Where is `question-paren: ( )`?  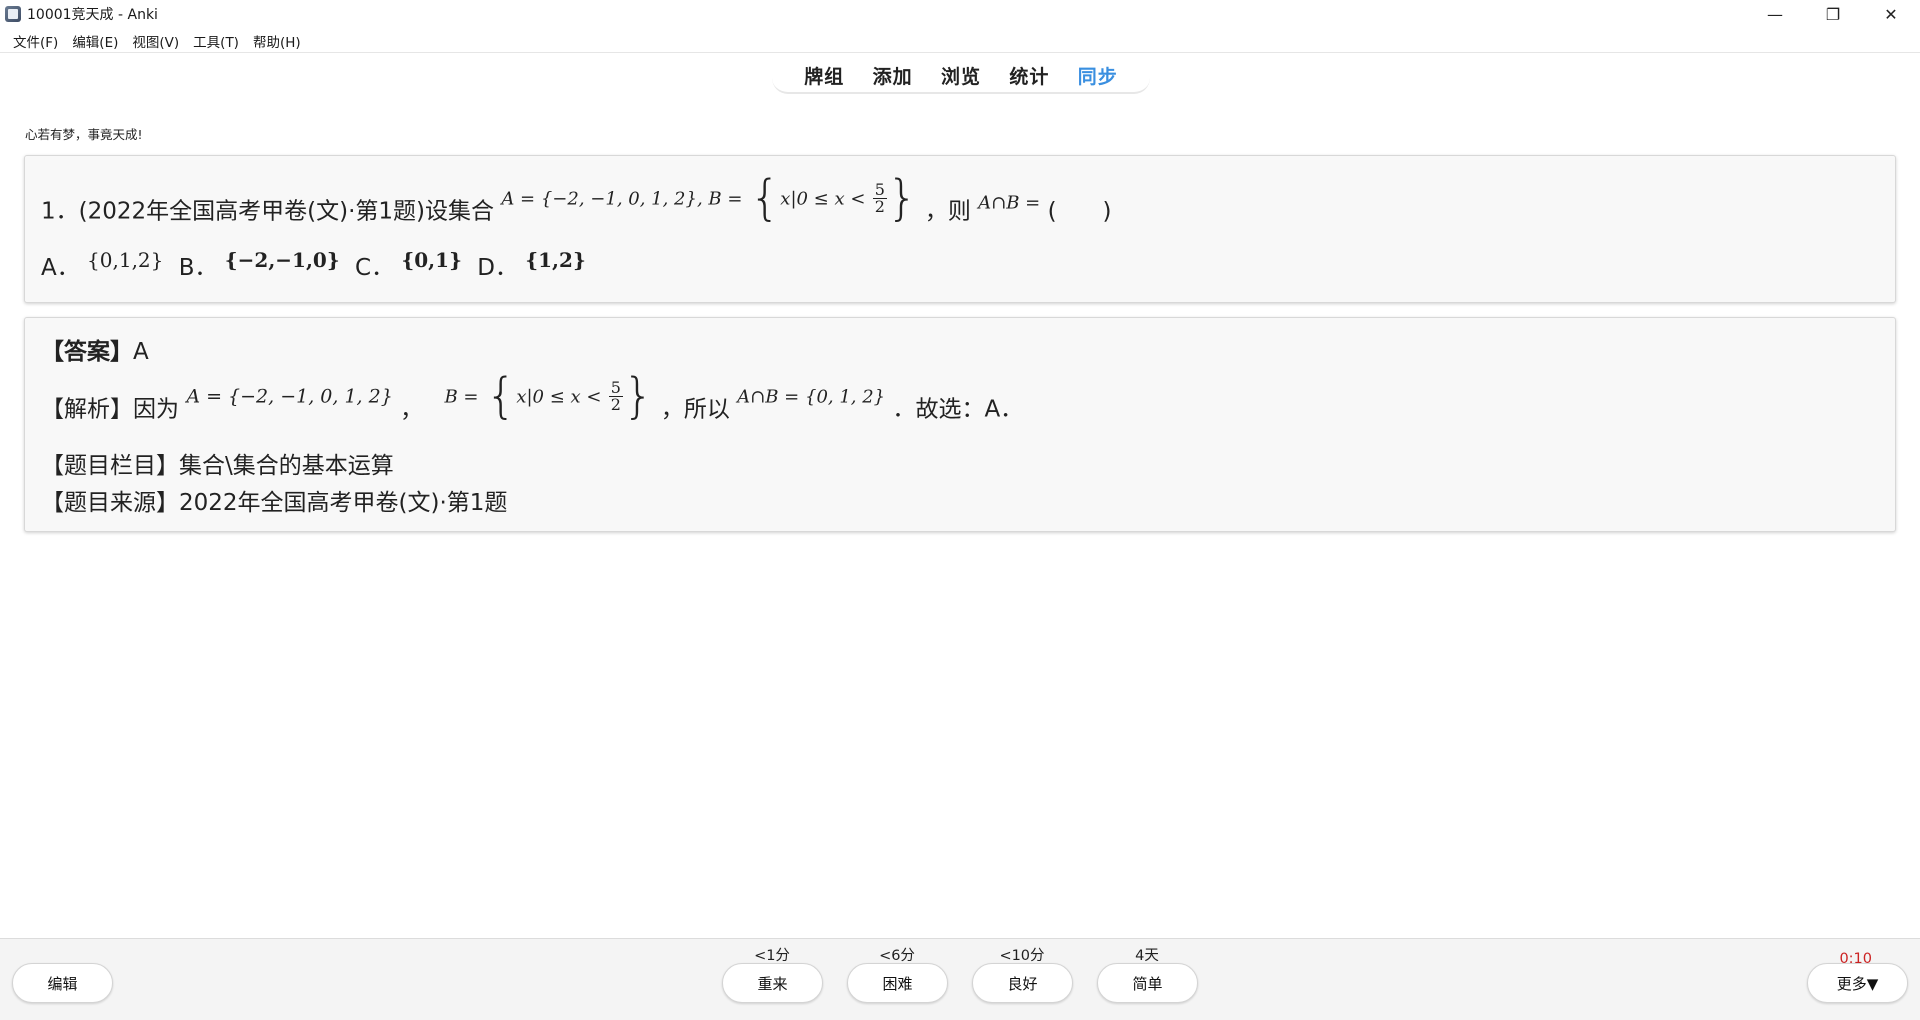 question-paren: ( ) is located at coordinates (1079, 211).